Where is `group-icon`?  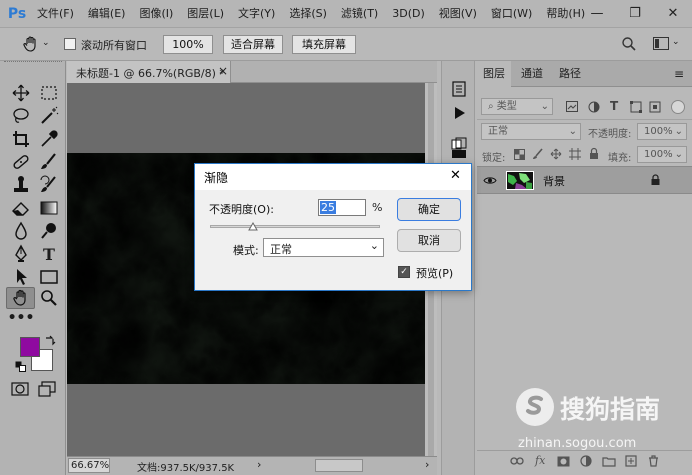 group-icon is located at coordinates (609, 461).